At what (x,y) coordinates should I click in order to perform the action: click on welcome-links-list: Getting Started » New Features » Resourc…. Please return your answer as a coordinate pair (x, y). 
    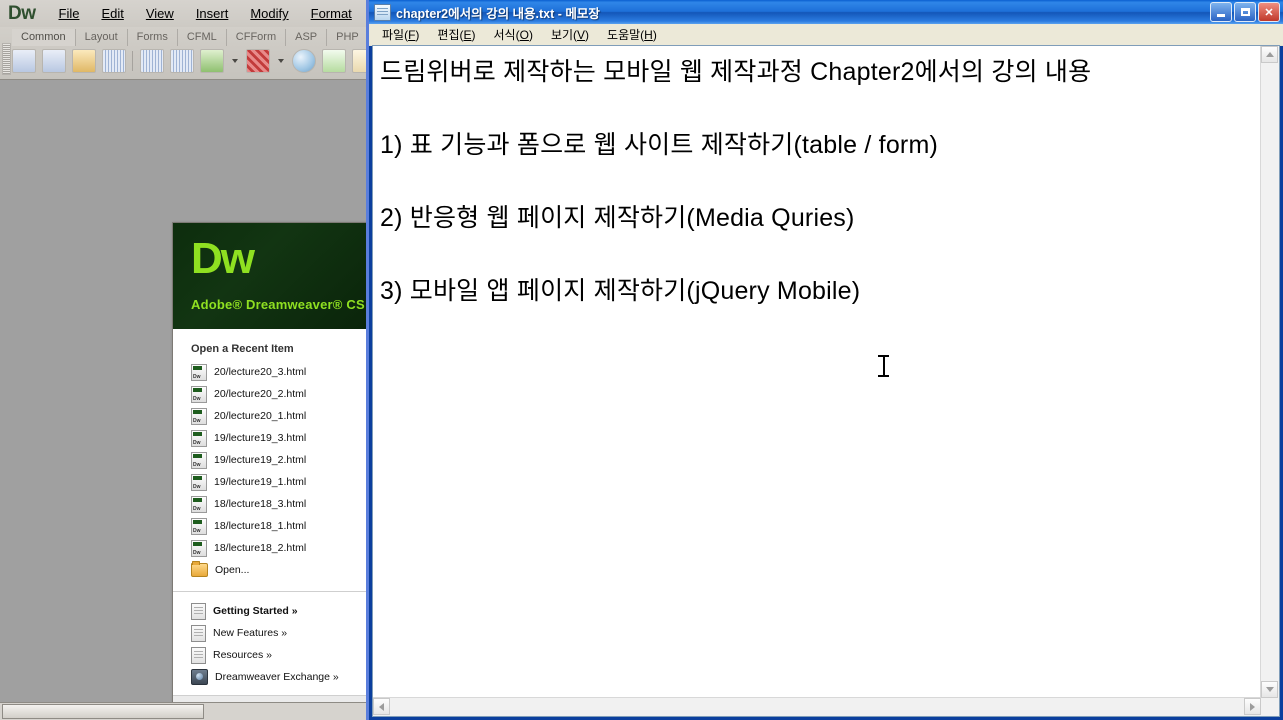
    Looking at the image, I should click on (271, 643).